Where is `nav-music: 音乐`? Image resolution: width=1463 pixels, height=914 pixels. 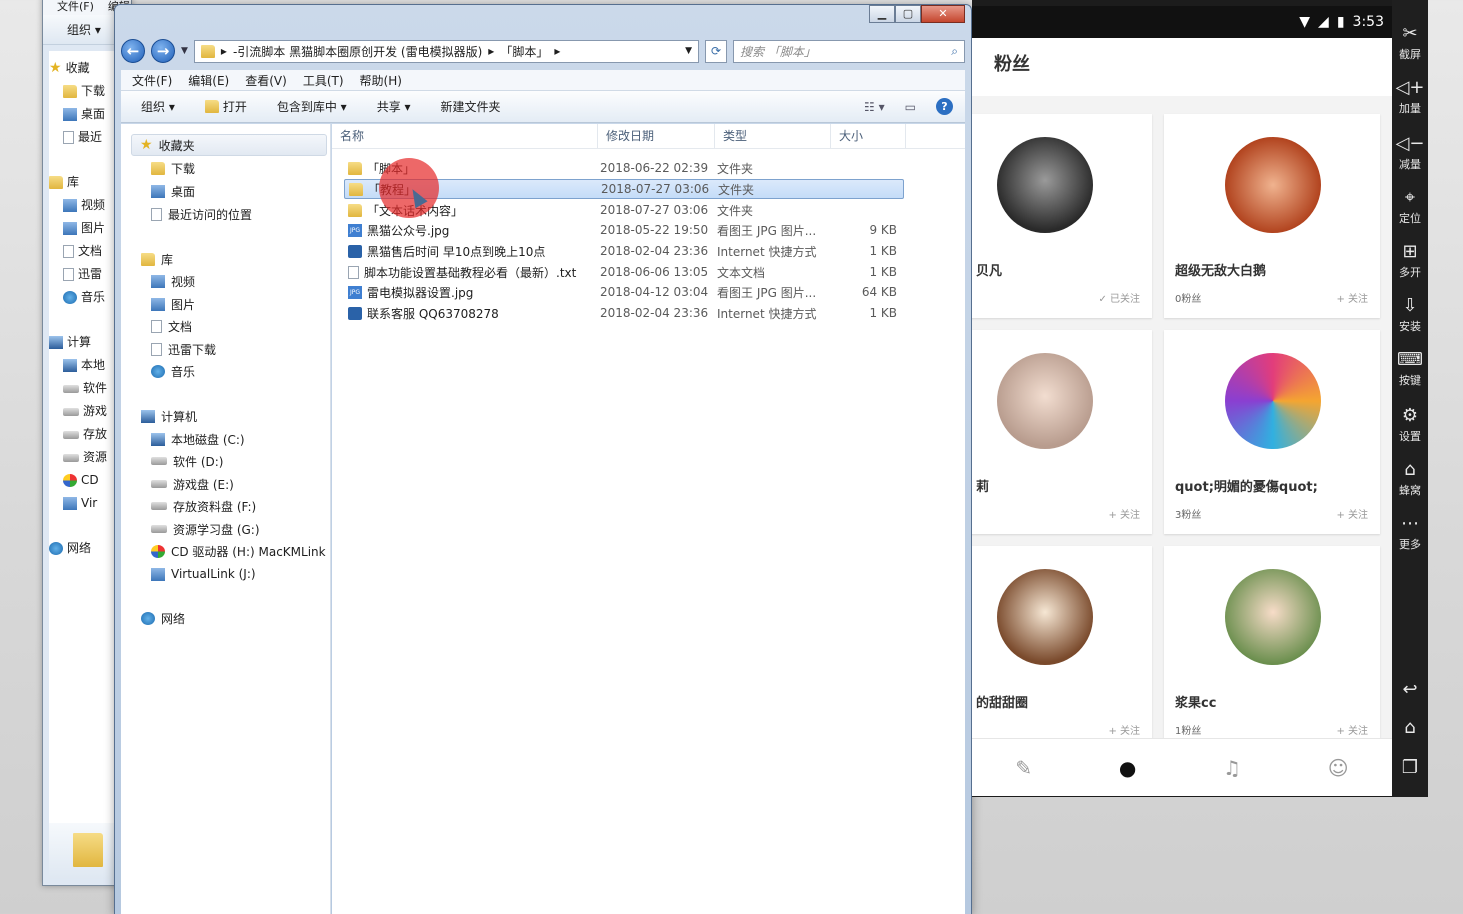
nav-music: 音乐 is located at coordinates (173, 371).